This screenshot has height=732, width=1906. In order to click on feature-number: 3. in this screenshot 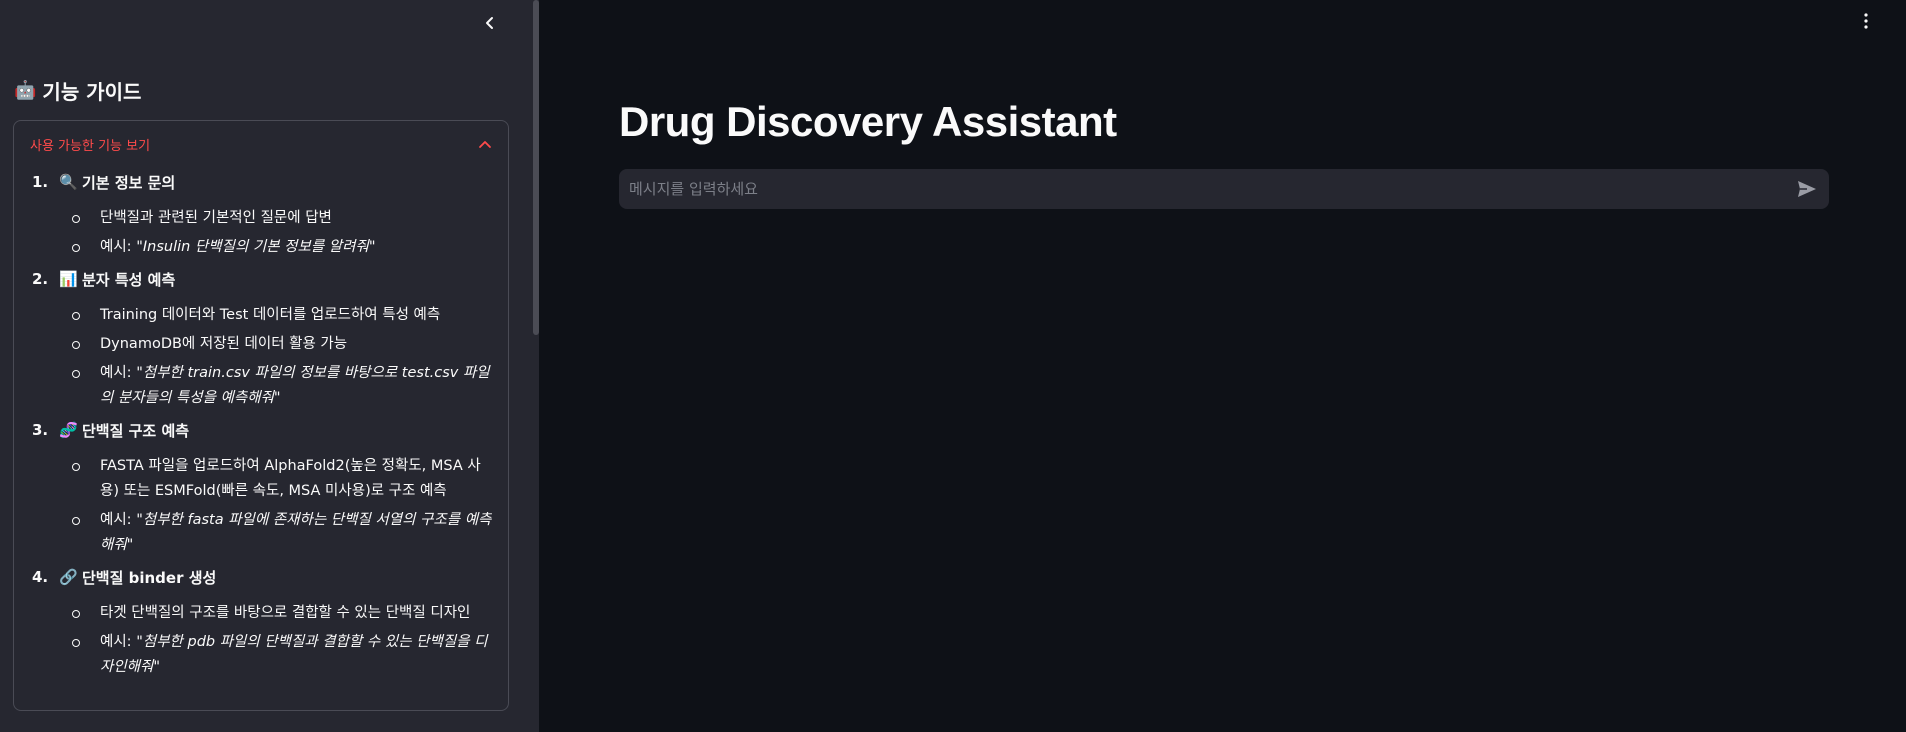, I will do `click(40, 430)`.